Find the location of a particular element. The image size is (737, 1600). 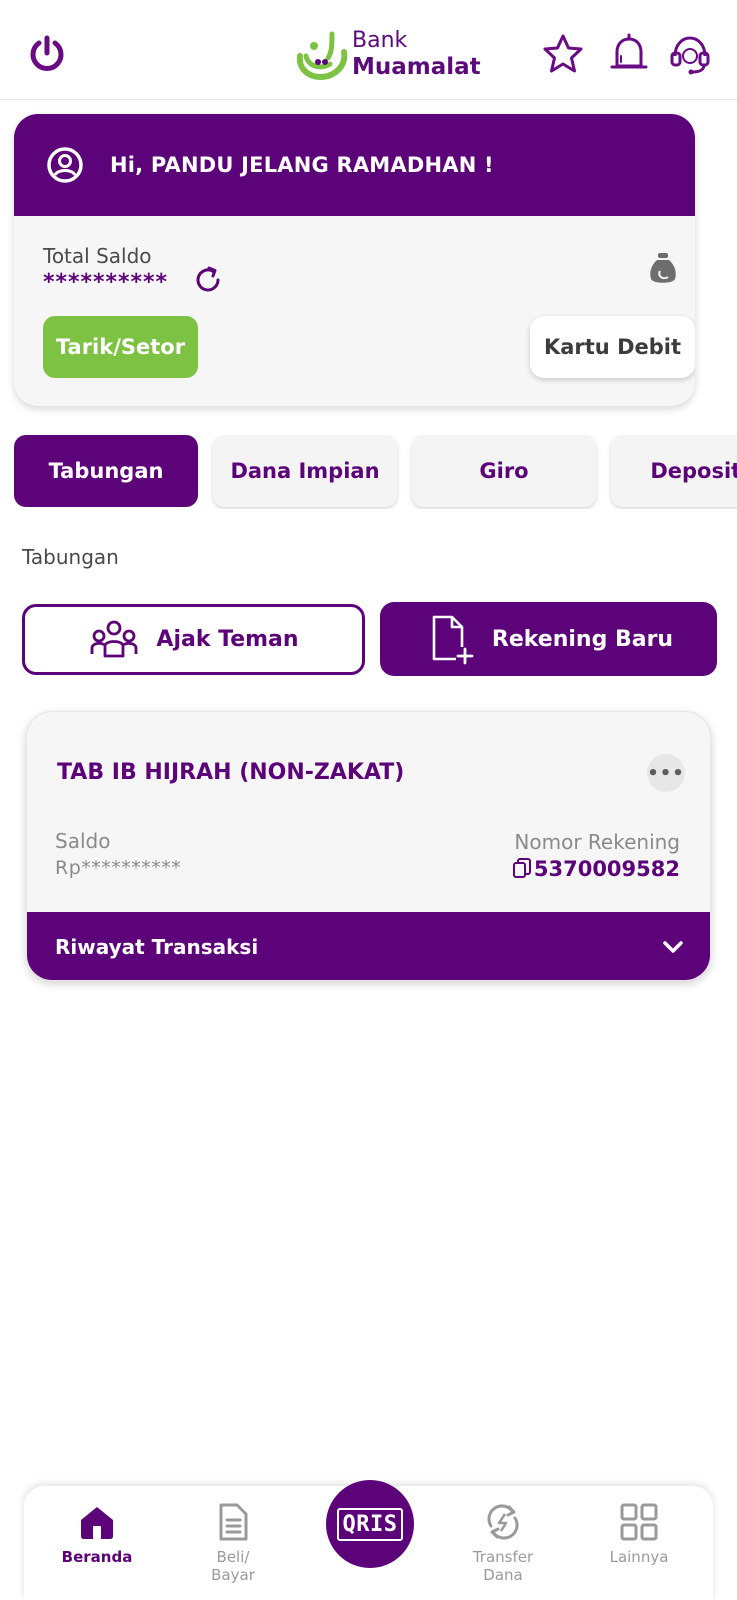

tab-giro: Giro is located at coordinates (504, 471).